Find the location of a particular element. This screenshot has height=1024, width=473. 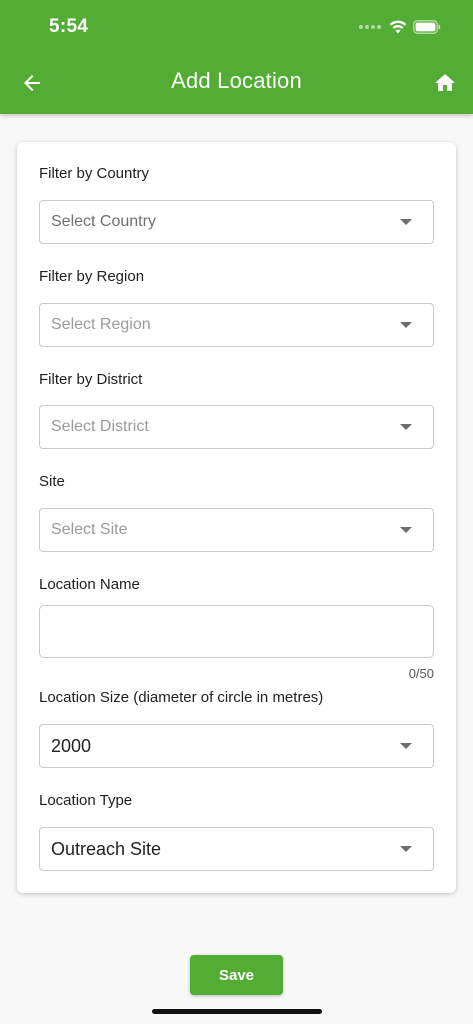

region-select: Select Region is located at coordinates (236, 325).